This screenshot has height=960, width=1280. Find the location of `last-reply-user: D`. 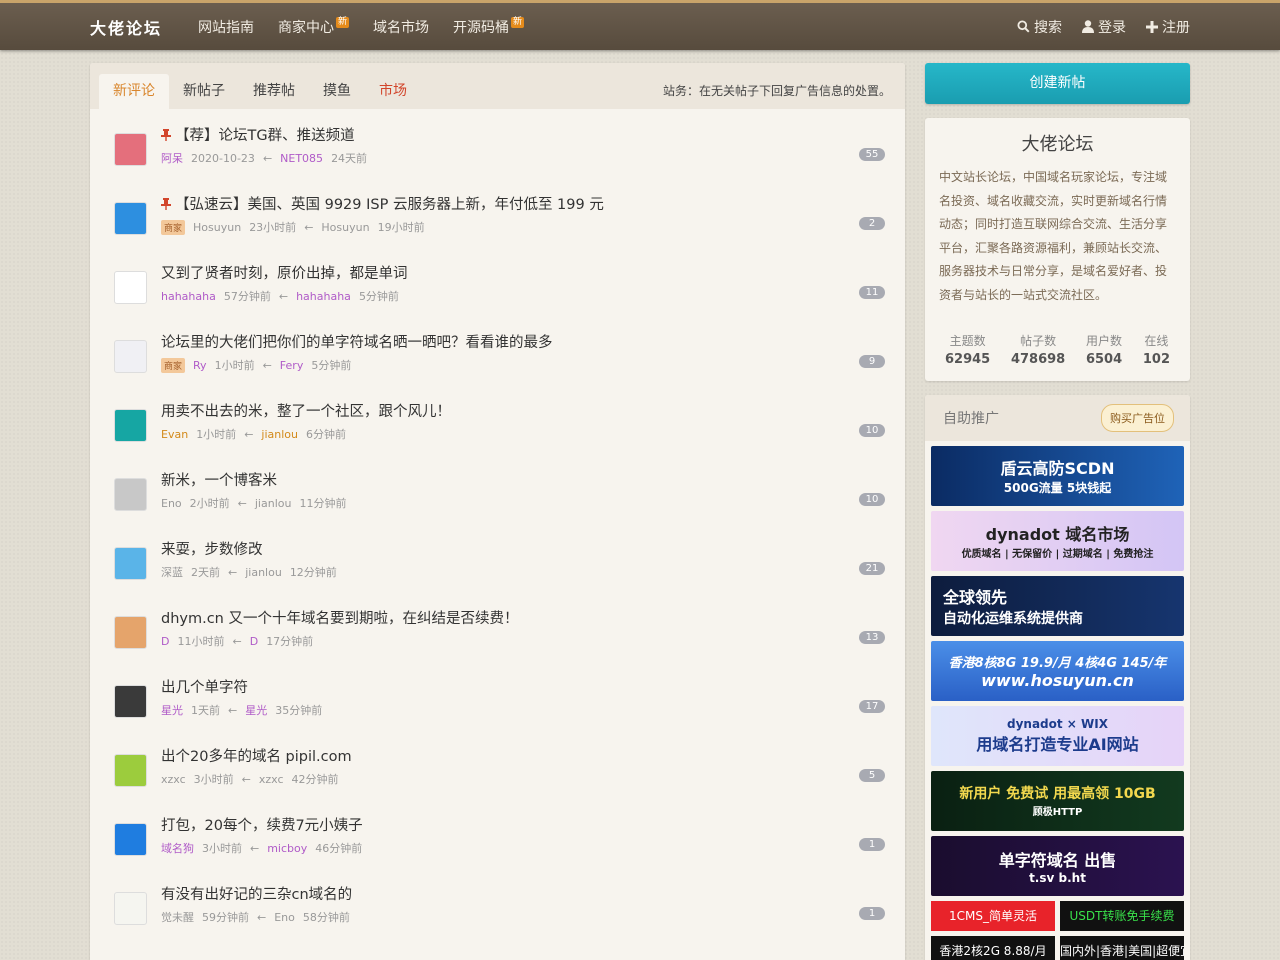

last-reply-user: D is located at coordinates (254, 641).